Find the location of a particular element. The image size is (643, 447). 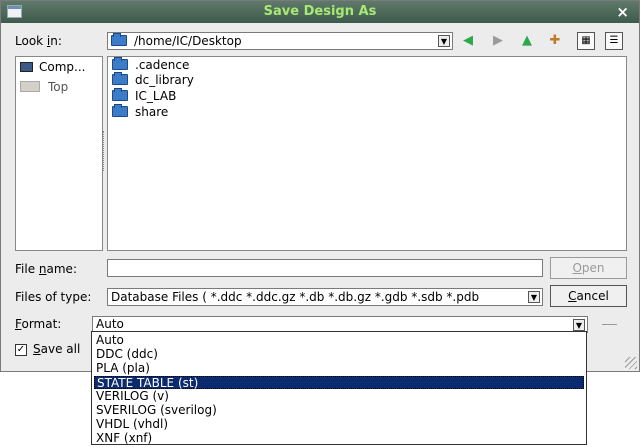

forward-icon: ▶ is located at coordinates (498, 41).